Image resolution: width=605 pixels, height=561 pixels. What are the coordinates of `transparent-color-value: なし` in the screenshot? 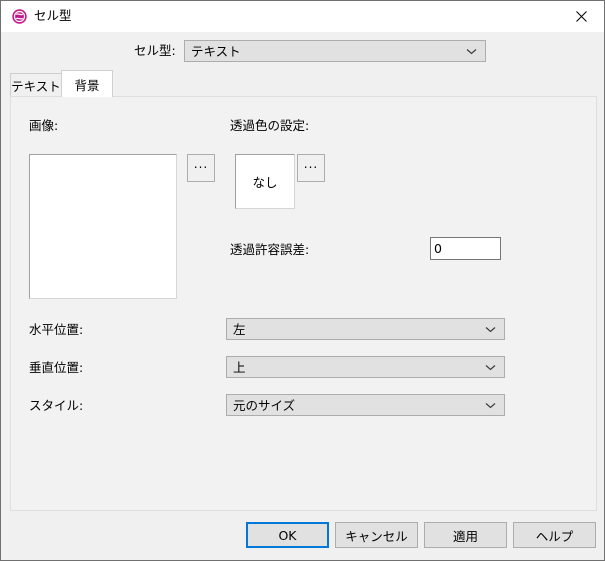 It's located at (265, 182).